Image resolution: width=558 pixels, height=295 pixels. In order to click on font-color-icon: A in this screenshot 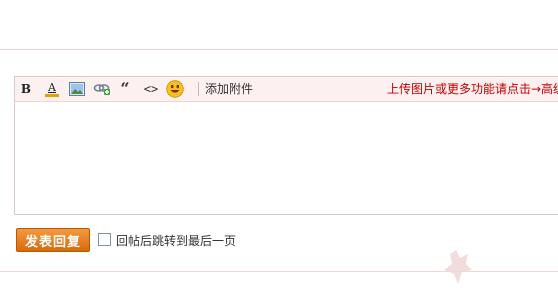, I will do `click(52, 87)`.